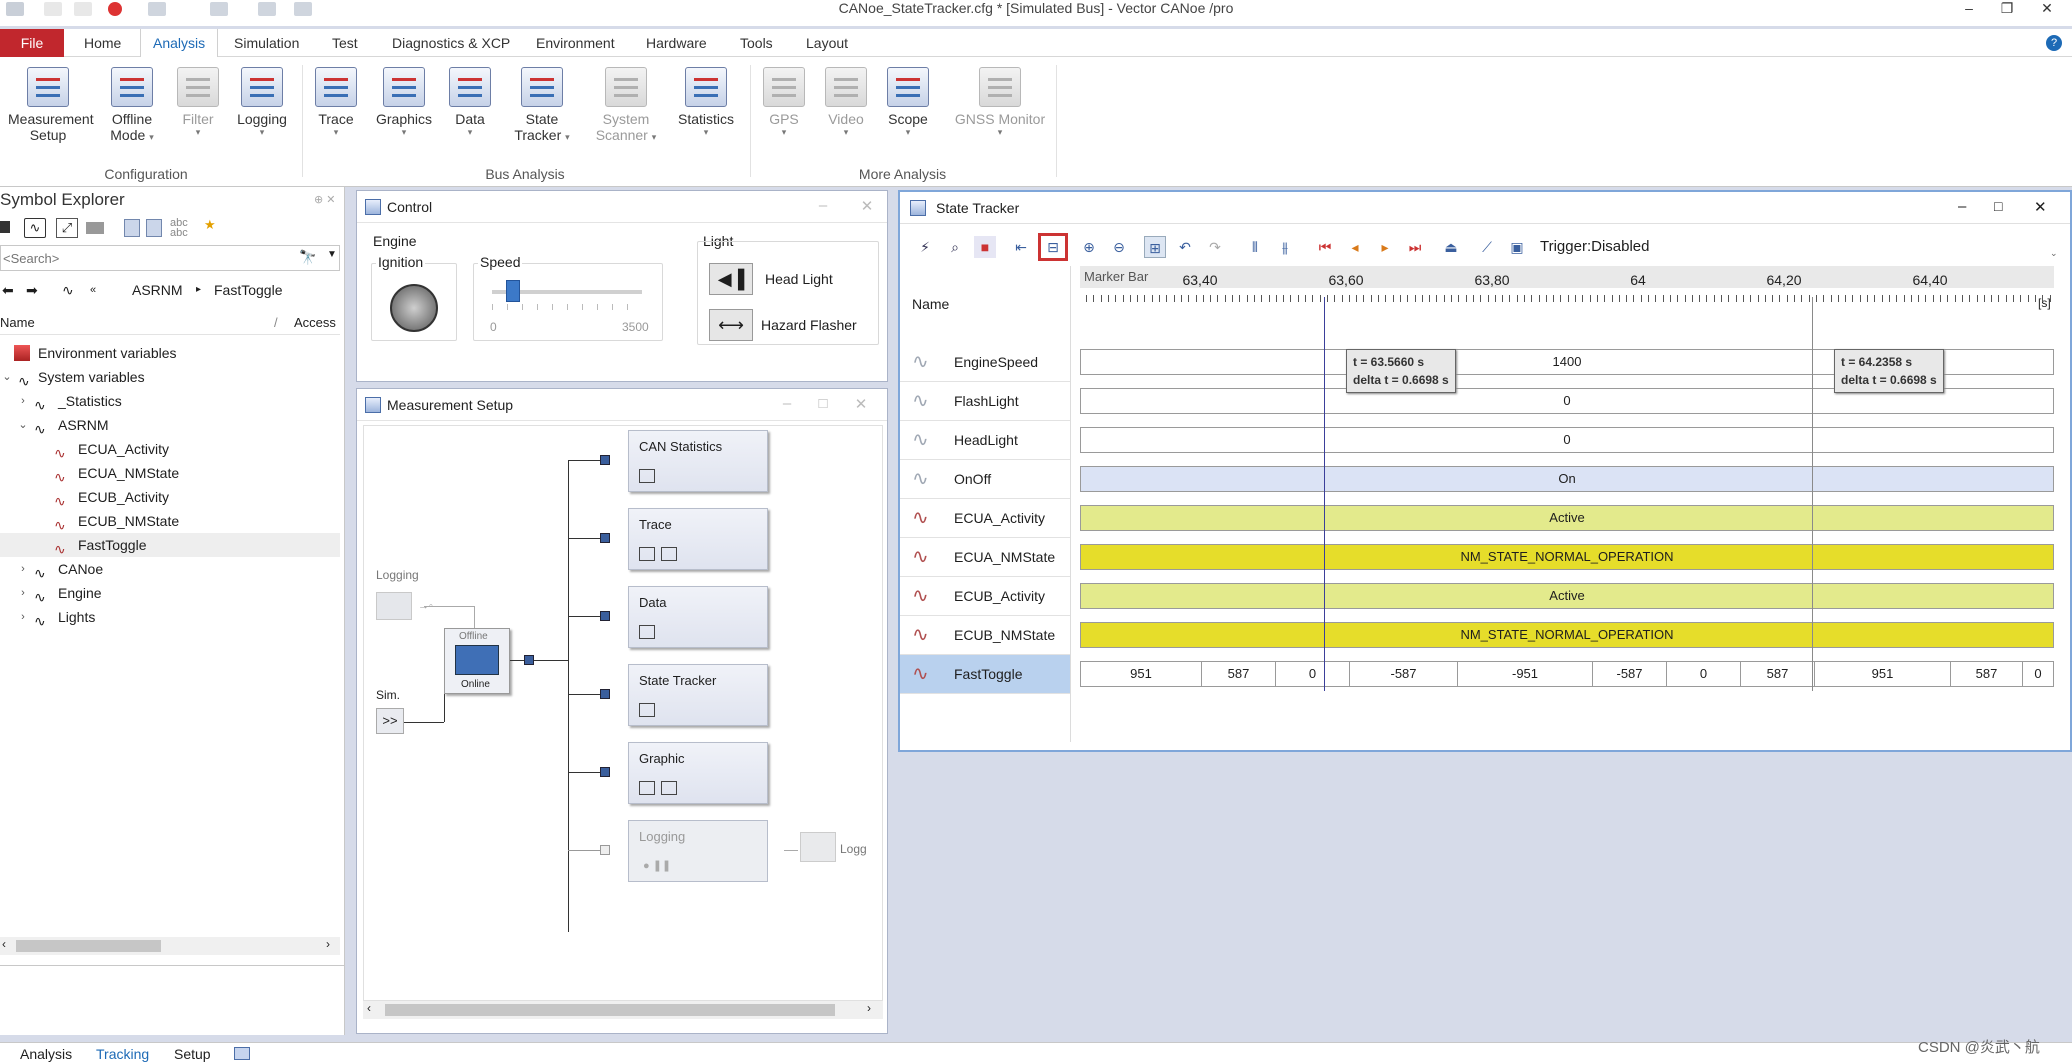 Image resolution: width=2072 pixels, height=1064 pixels. I want to click on close-icon: ✕, so click(861, 404).